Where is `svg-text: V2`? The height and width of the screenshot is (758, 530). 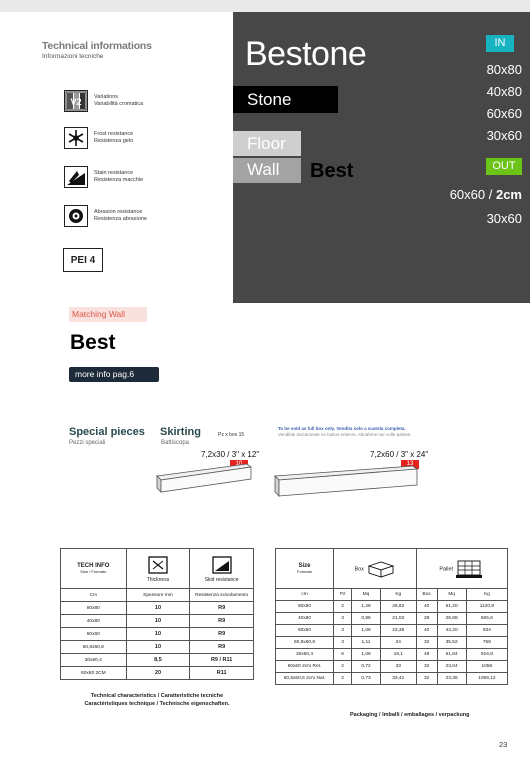 svg-text: V2 is located at coordinates (75, 102).